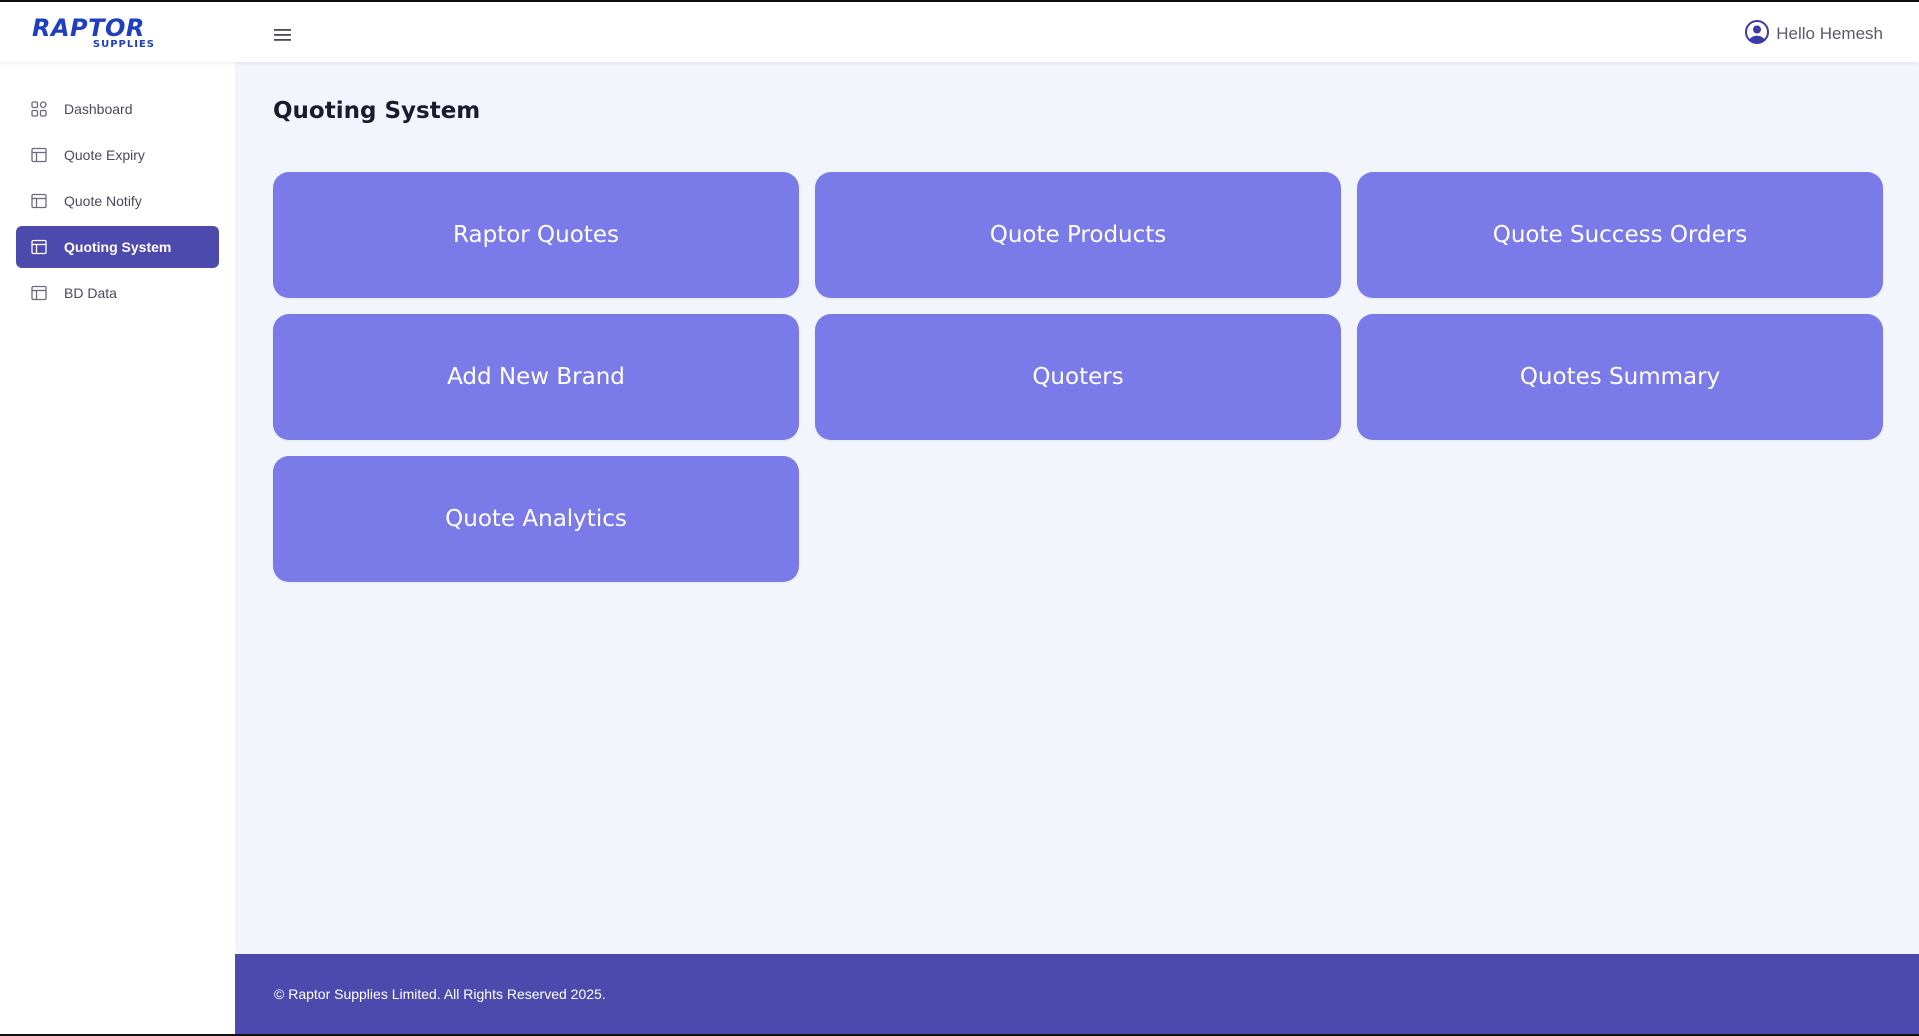  I want to click on grid-icon, so click(39, 109).